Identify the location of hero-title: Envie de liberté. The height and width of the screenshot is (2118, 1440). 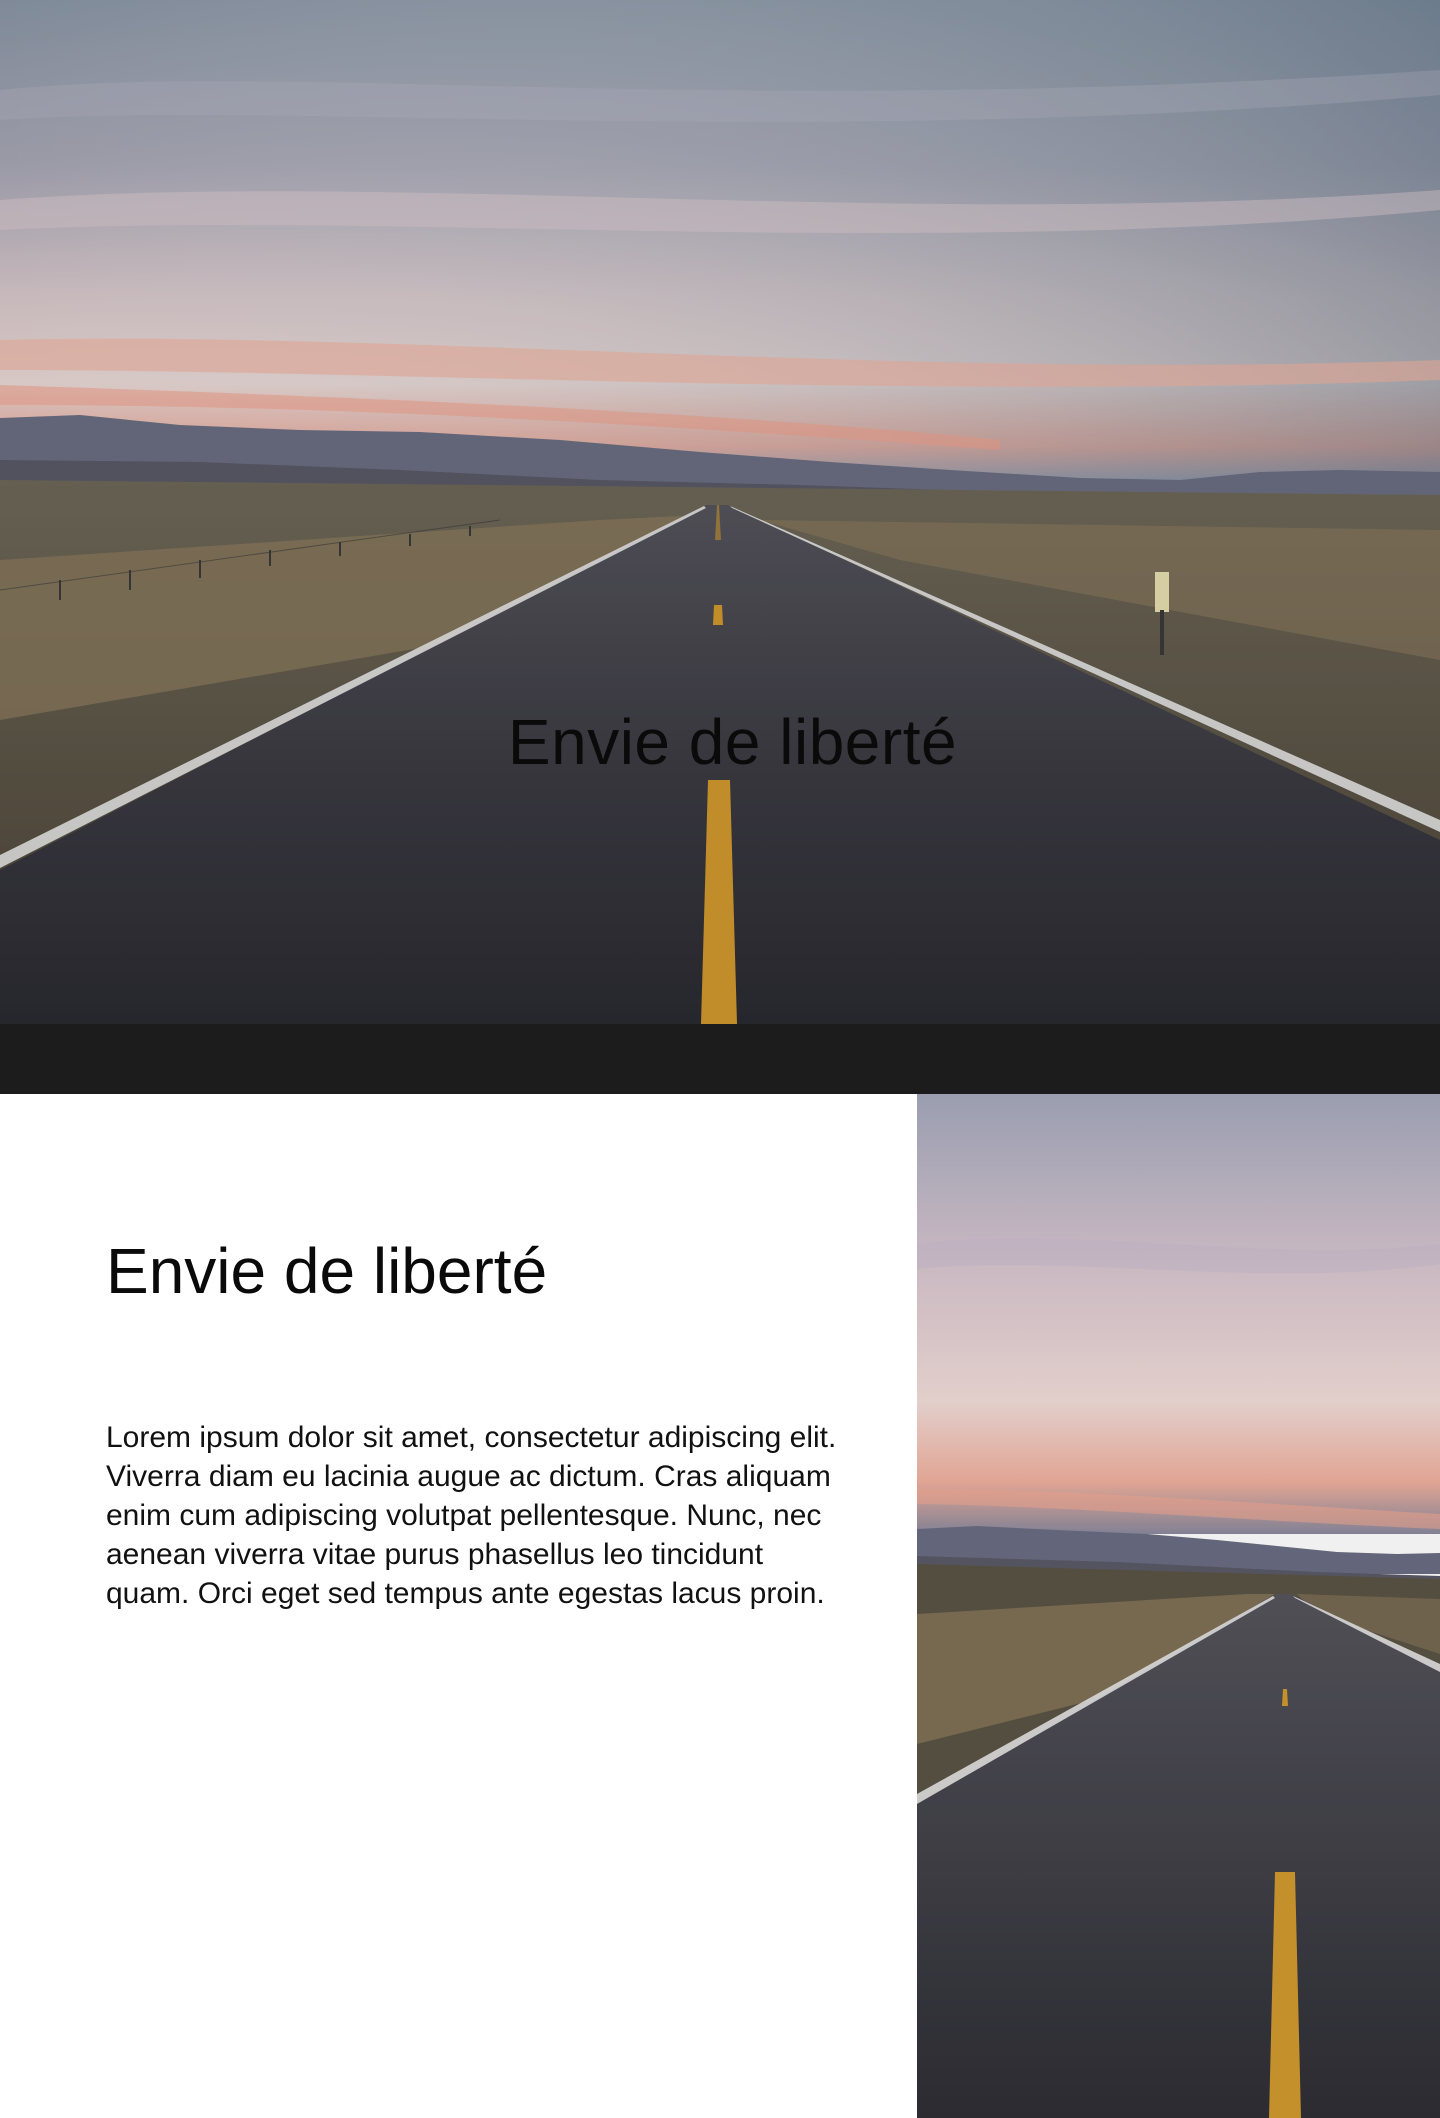
(732, 742).